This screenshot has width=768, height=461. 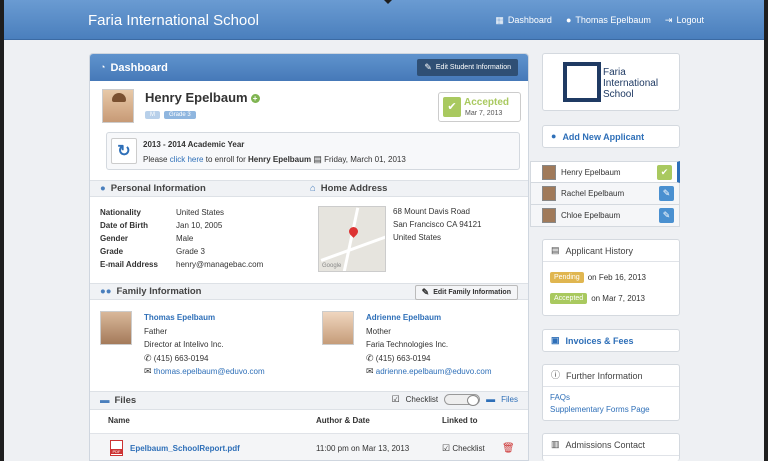 What do you see at coordinates (466, 292) in the screenshot?
I see `edit-family-button: ✎ Edit Family Information` at bounding box center [466, 292].